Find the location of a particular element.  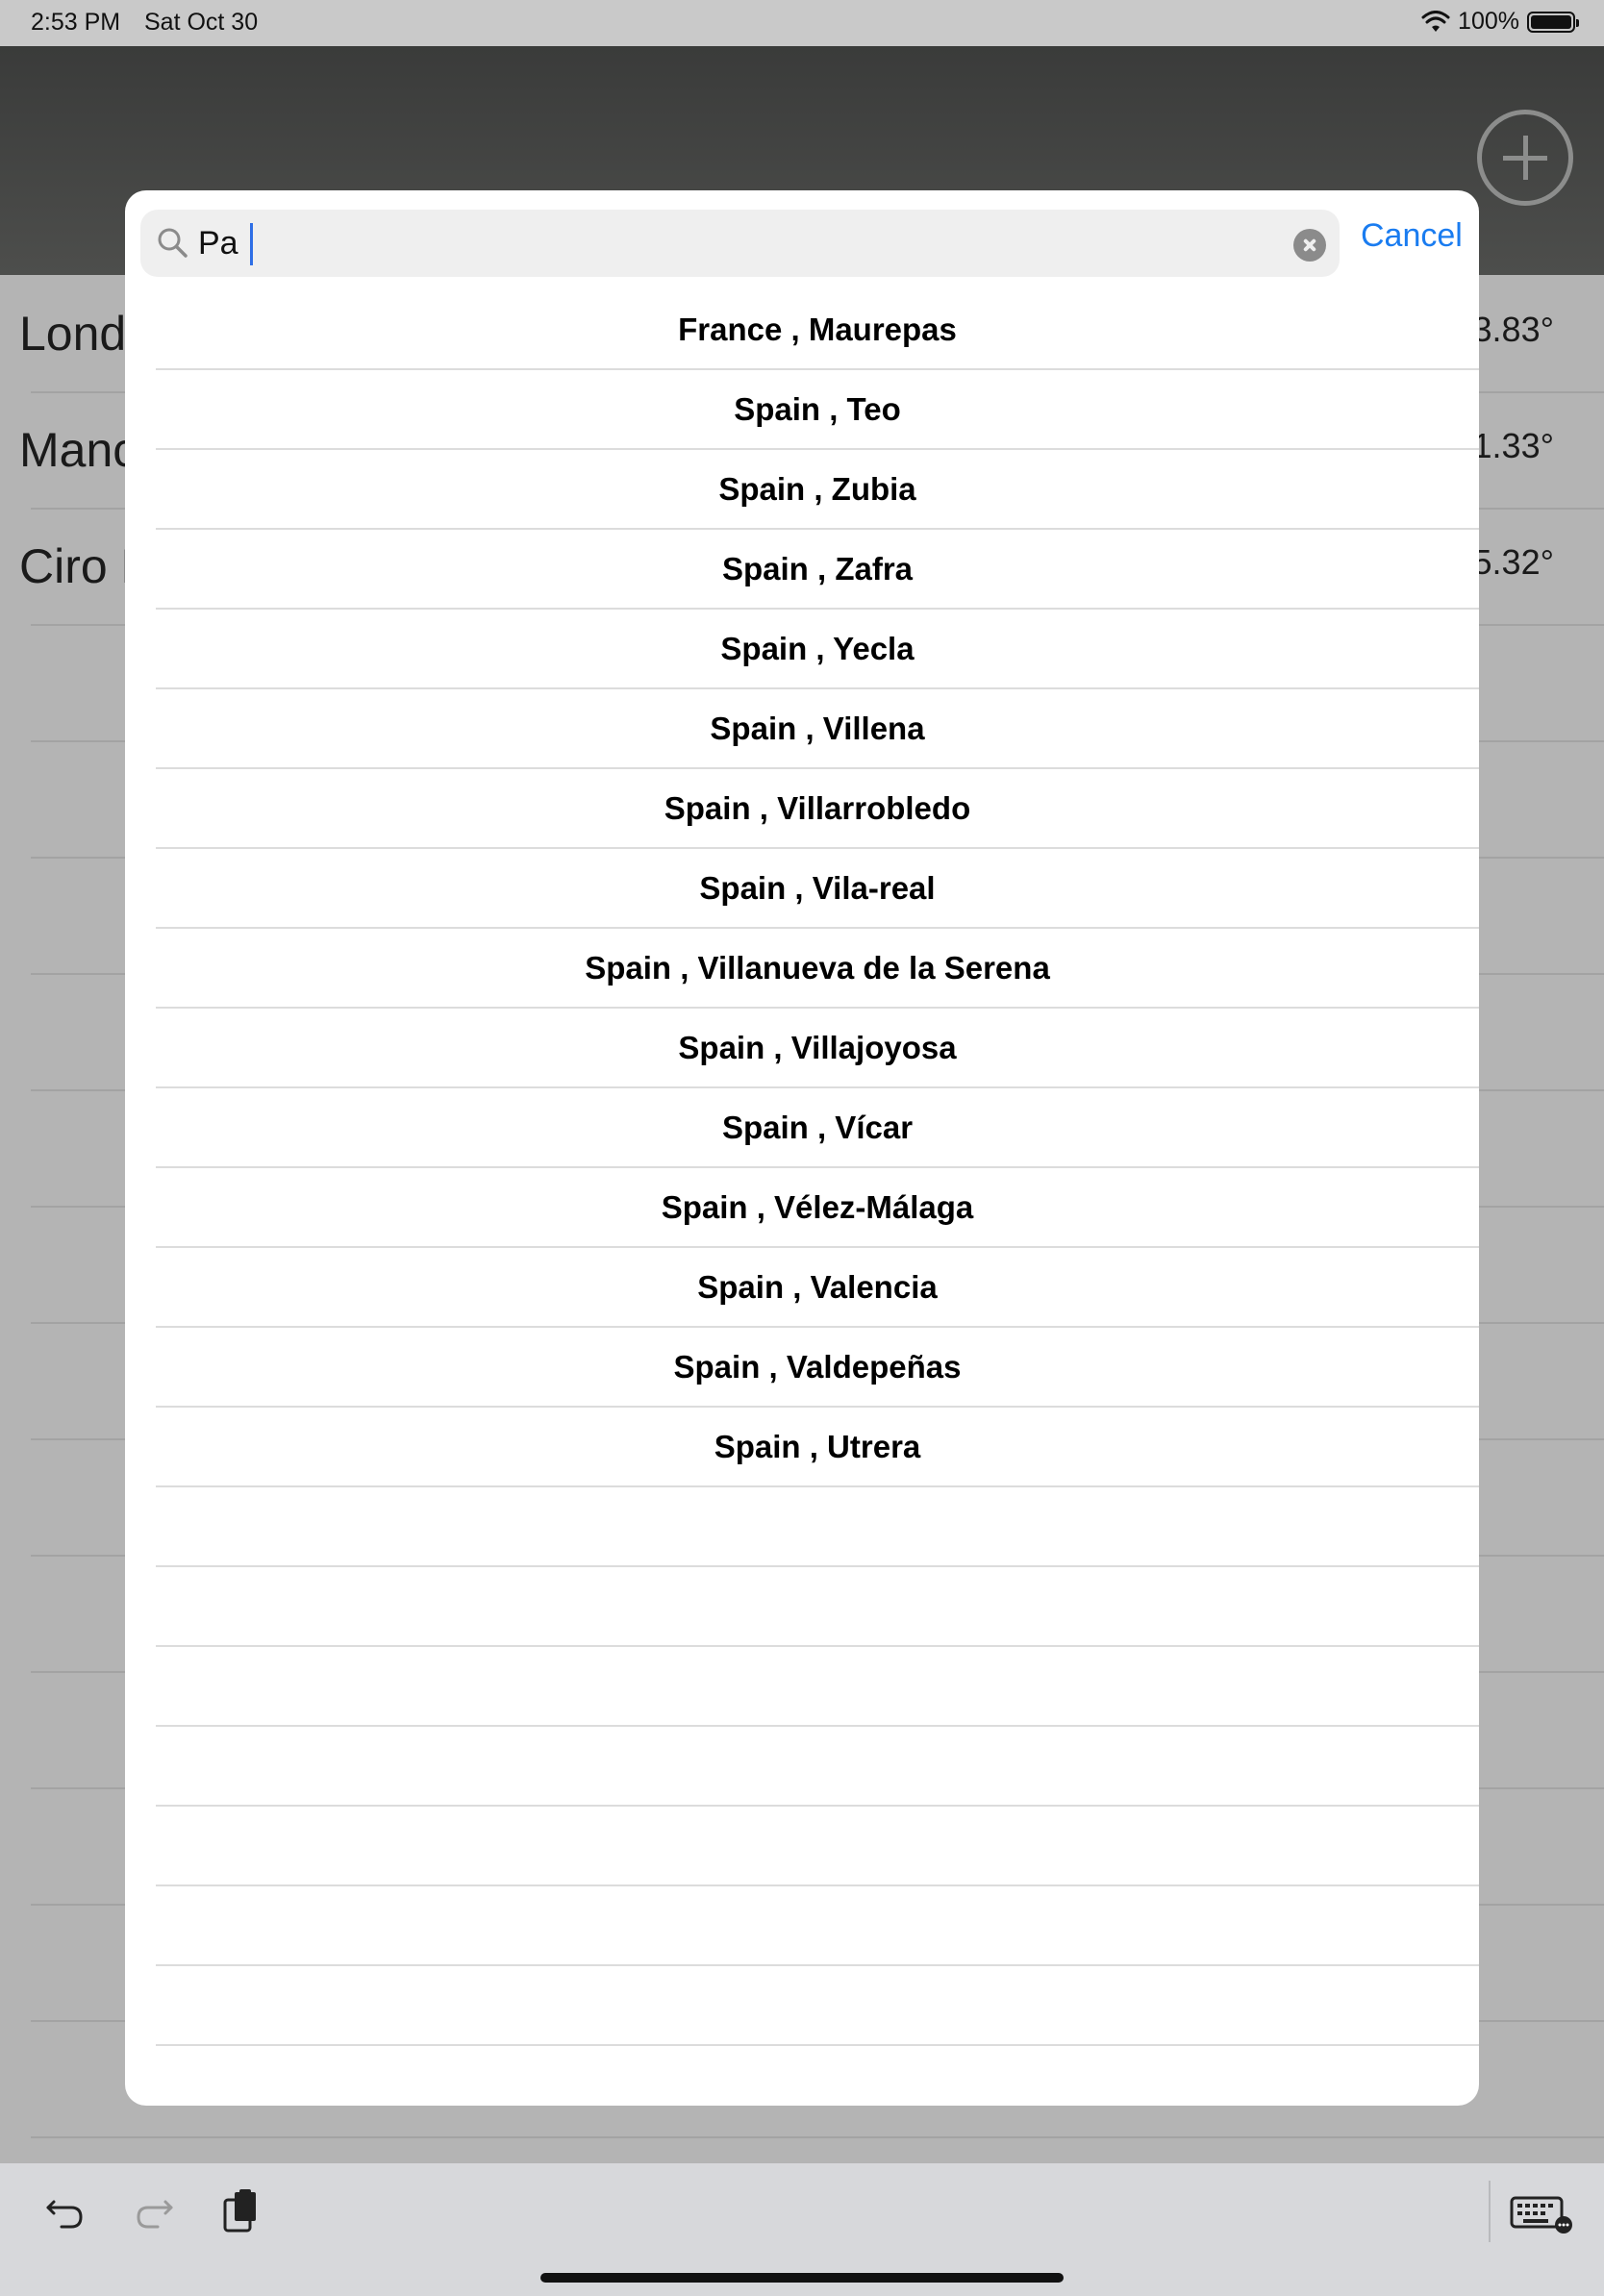

text-caret is located at coordinates (251, 244).